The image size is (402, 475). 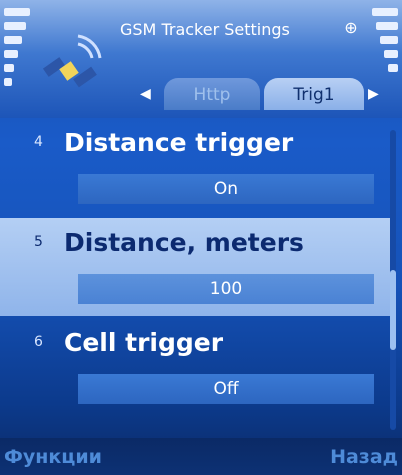 What do you see at coordinates (144, 342) in the screenshot?
I see `setting-label: Cell trigger` at bounding box center [144, 342].